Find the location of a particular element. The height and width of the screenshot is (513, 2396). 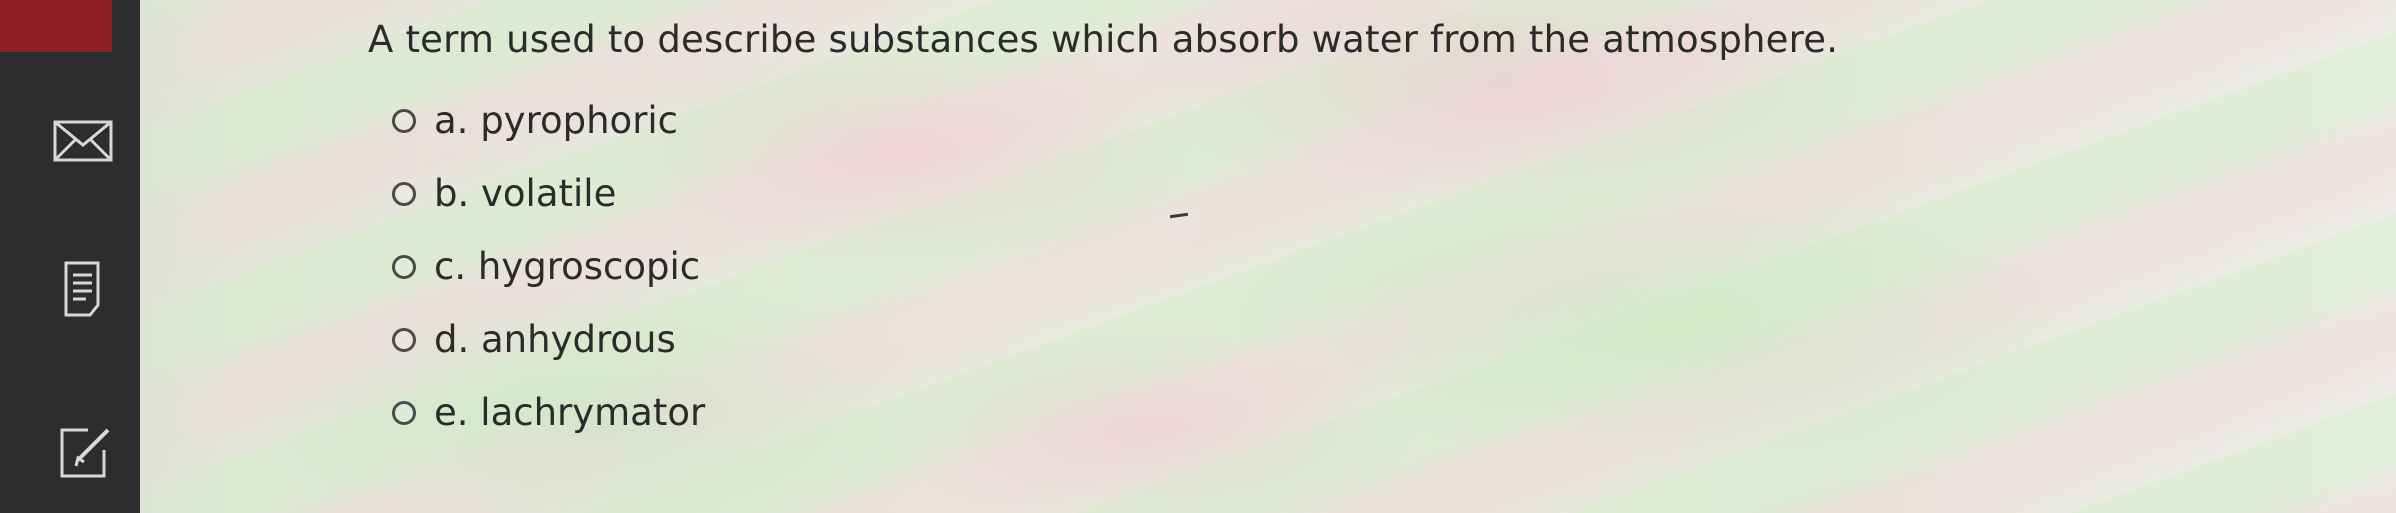

option-c-radio is located at coordinates (404, 266).